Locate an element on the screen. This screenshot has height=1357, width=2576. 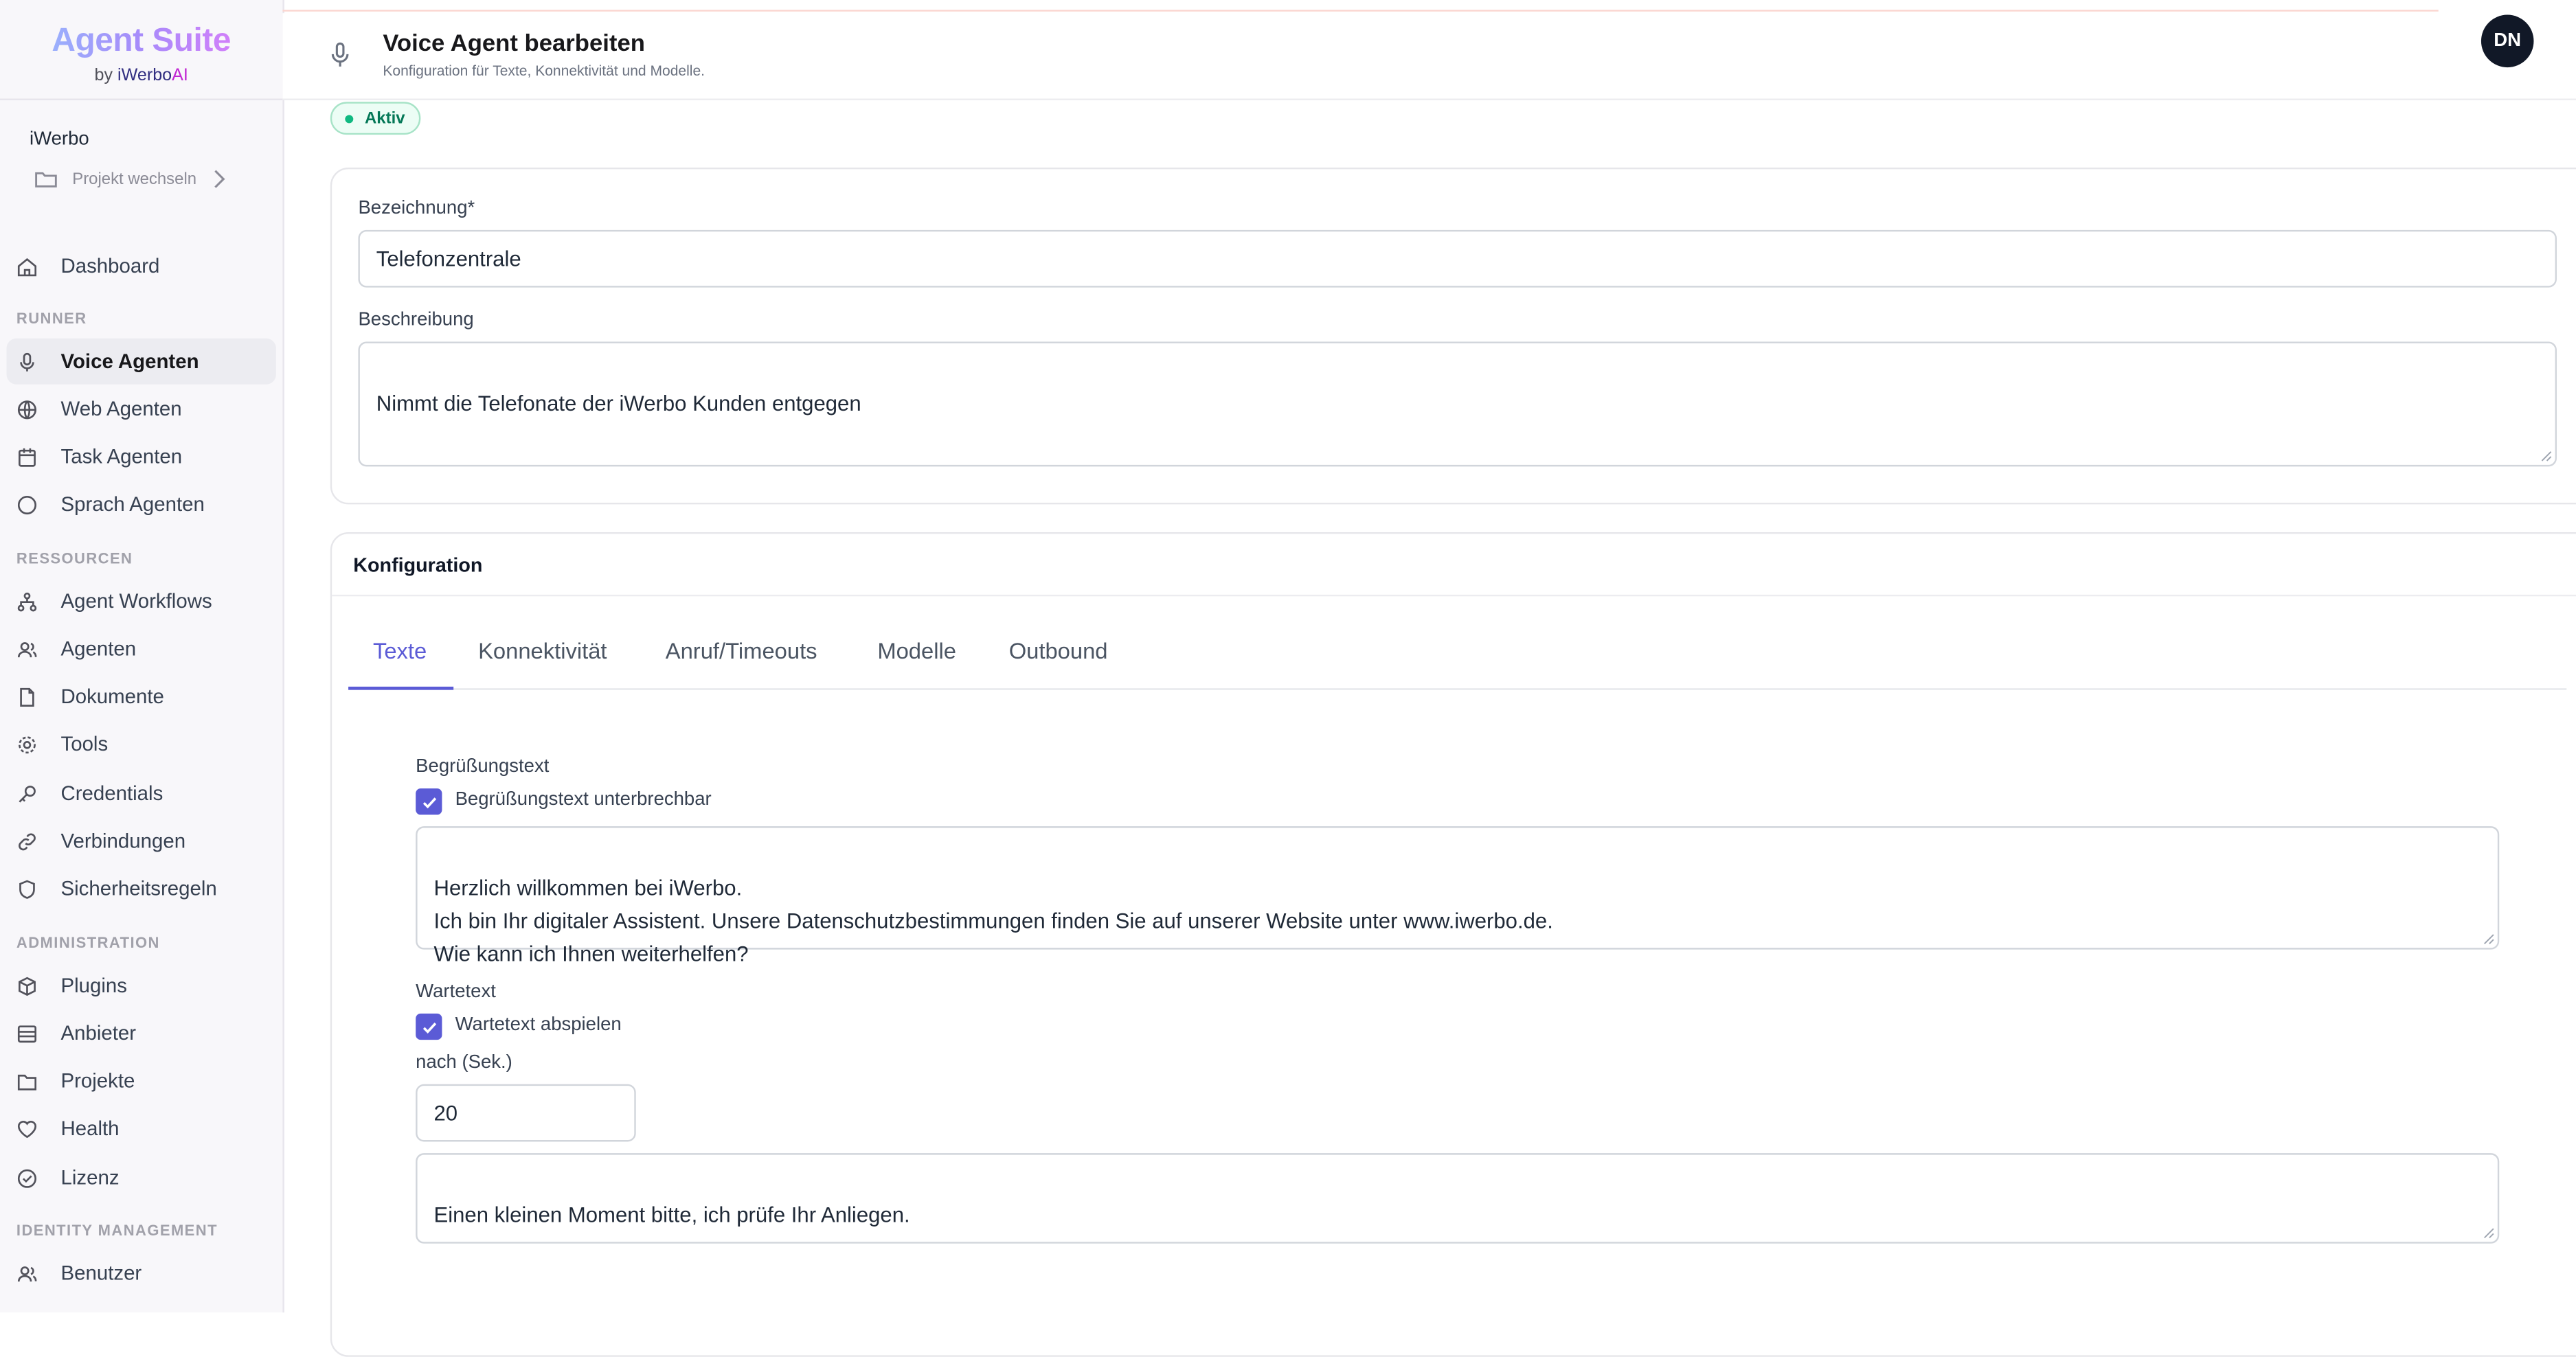
document-icon is located at coordinates (27, 696).